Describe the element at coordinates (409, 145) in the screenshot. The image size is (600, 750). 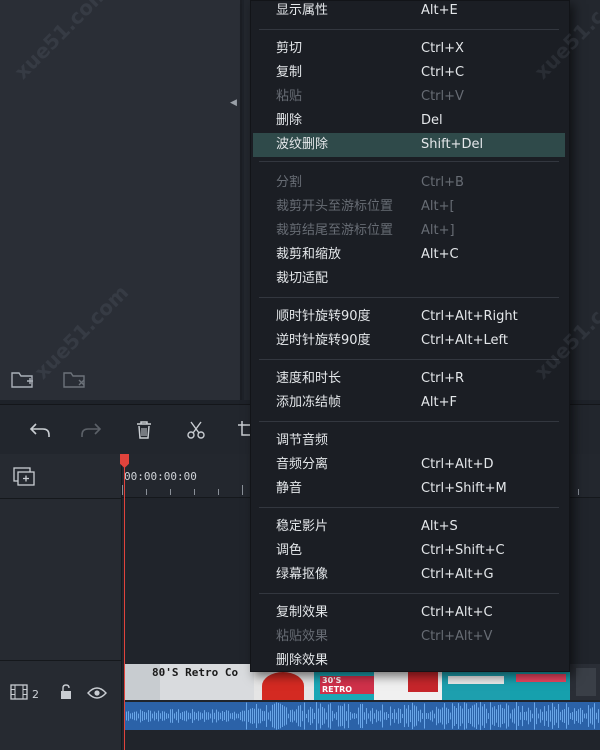
I see `menu-item: 波纹删除 Shift+Del` at that location.